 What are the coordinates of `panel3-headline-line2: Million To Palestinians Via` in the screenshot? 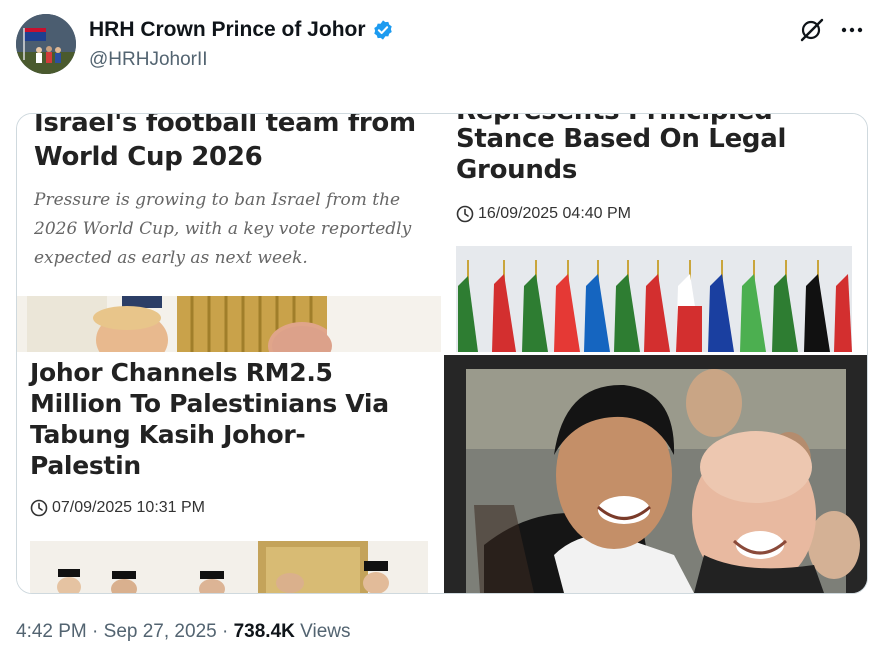 It's located at (209, 403).